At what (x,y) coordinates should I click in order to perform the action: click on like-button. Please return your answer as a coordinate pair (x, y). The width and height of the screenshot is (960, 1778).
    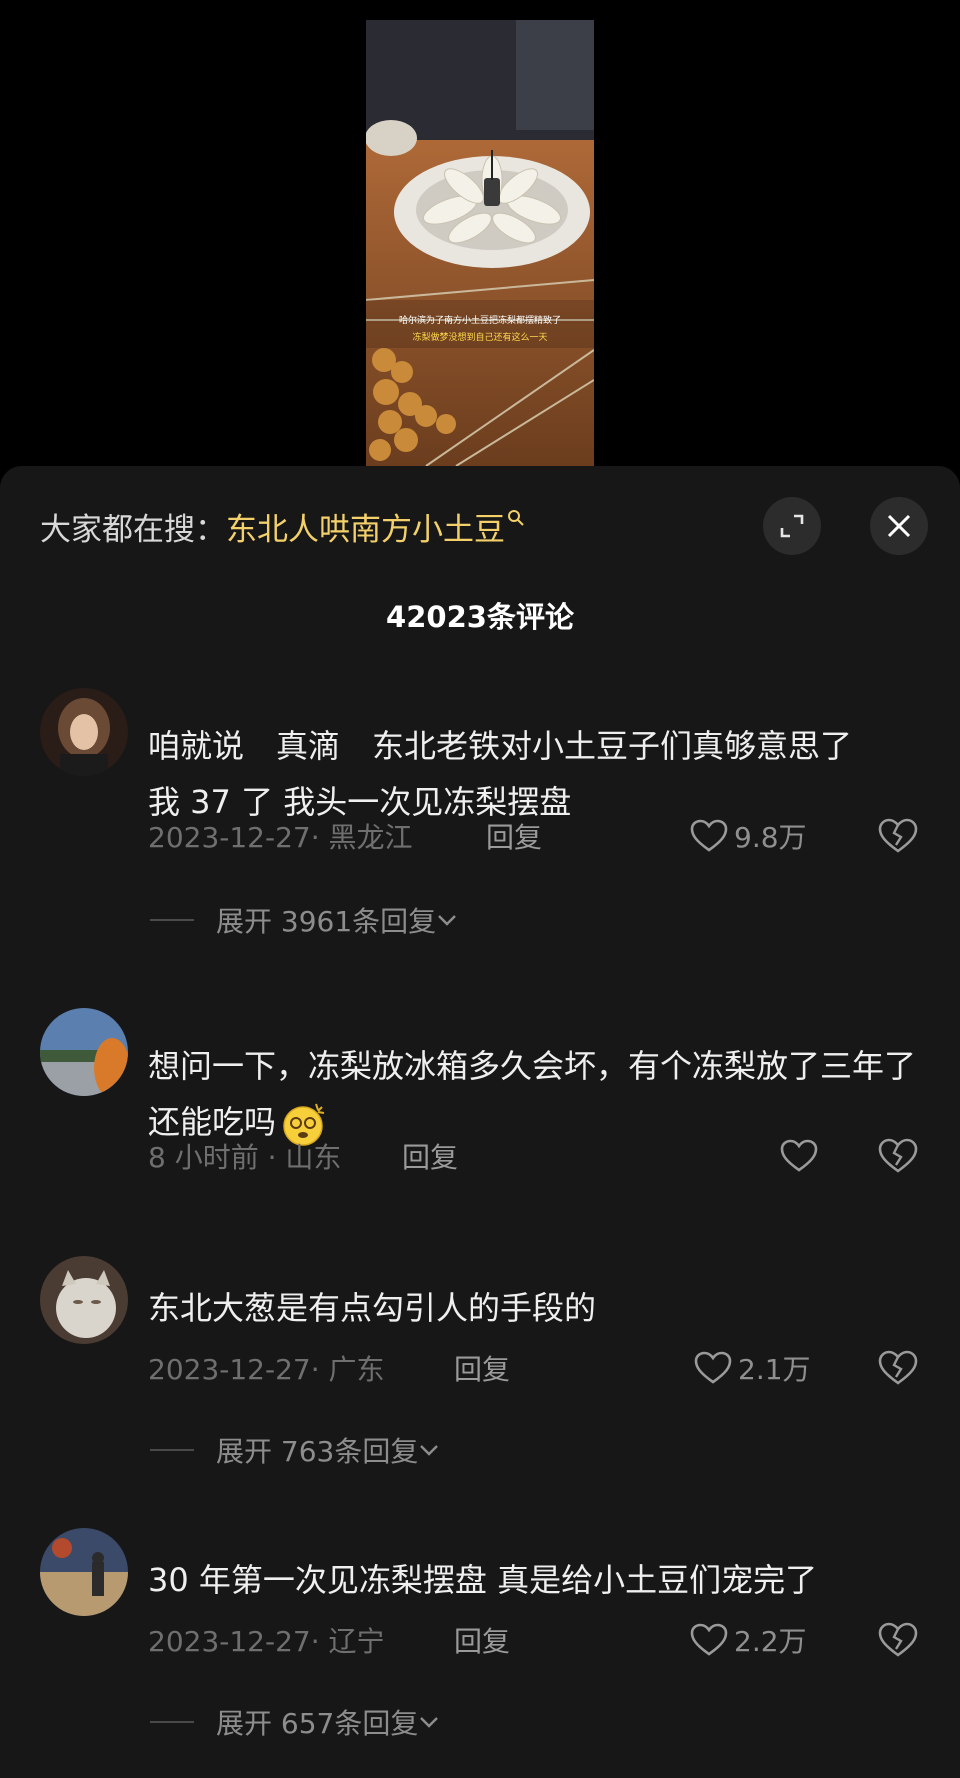
    Looking at the image, I should click on (802, 1156).